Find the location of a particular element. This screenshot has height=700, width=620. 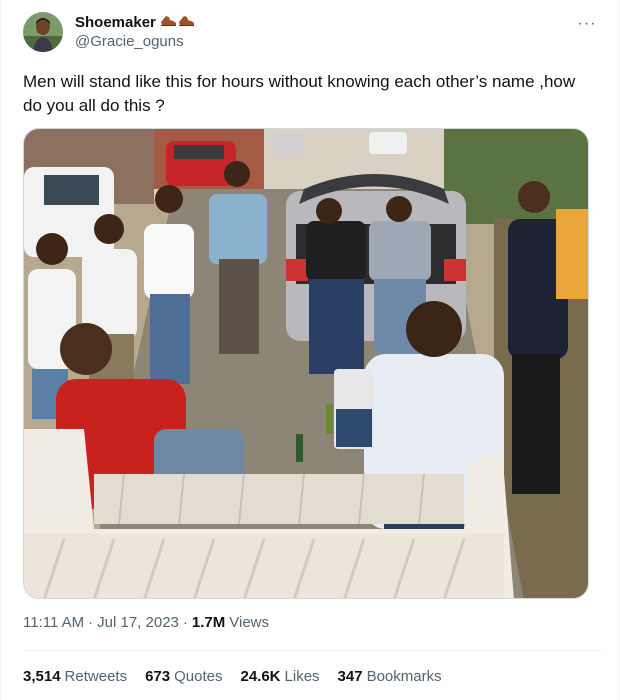

author-display-name-row: Shoemaker is located at coordinates (135, 22).